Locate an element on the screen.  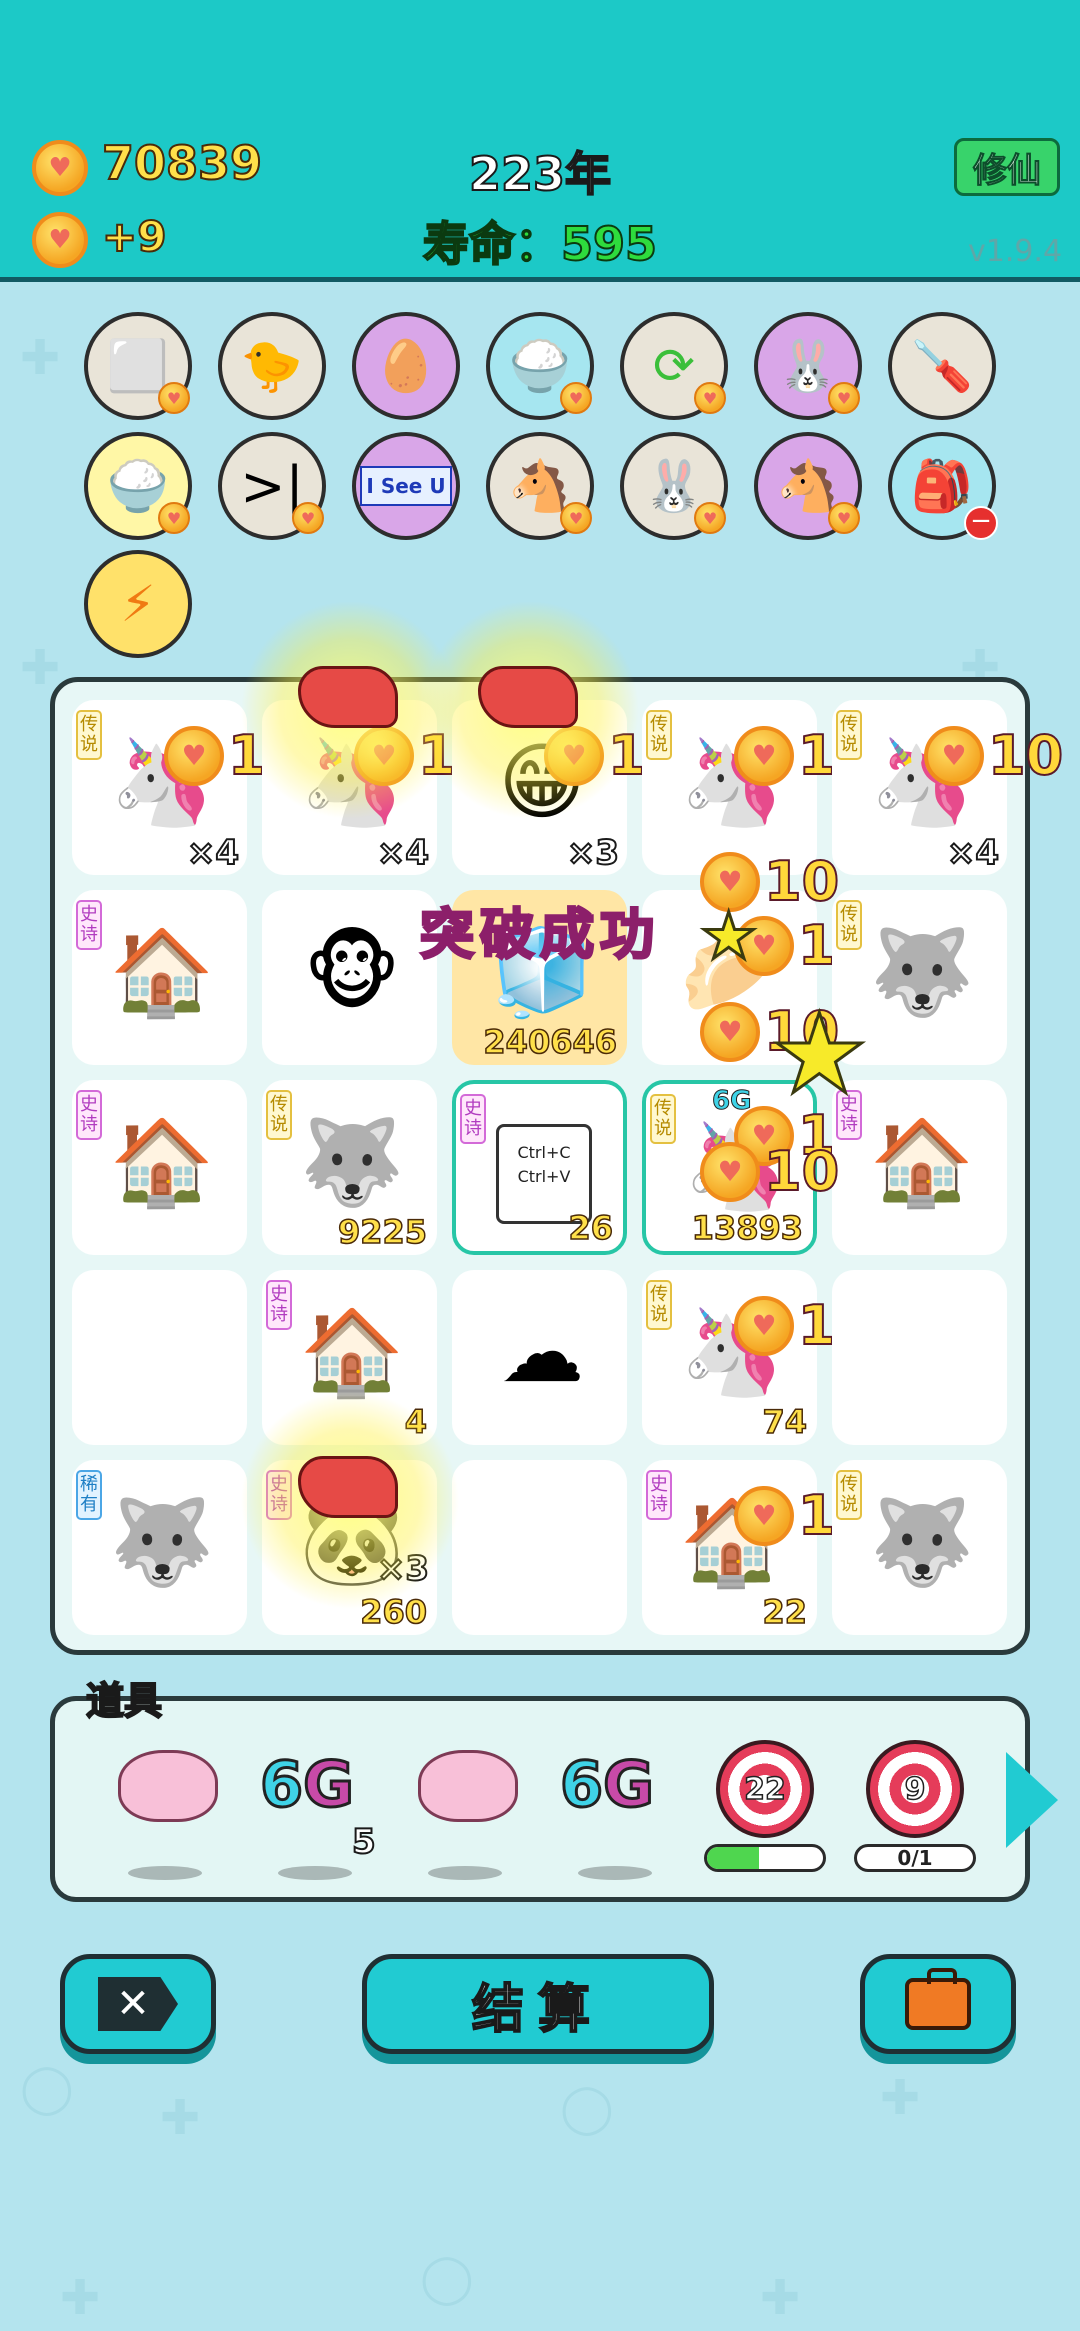
cell-multiplier: ×3 is located at coordinates (593, 853).